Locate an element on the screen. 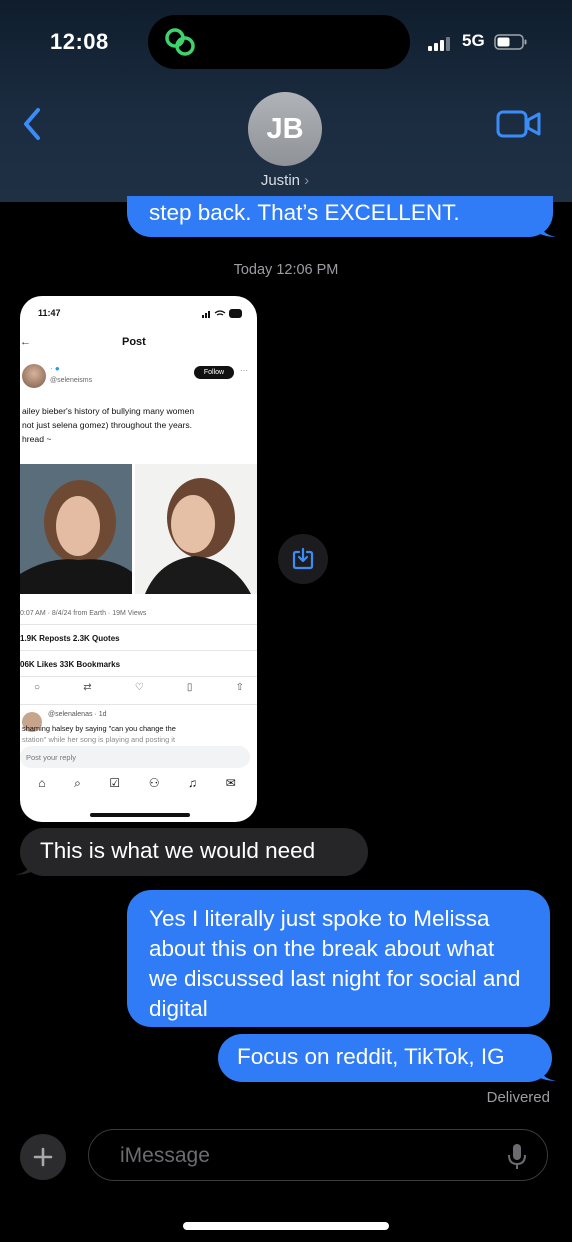 This screenshot has height=1242, width=572. author-handle: @seleneisms is located at coordinates (71, 380).